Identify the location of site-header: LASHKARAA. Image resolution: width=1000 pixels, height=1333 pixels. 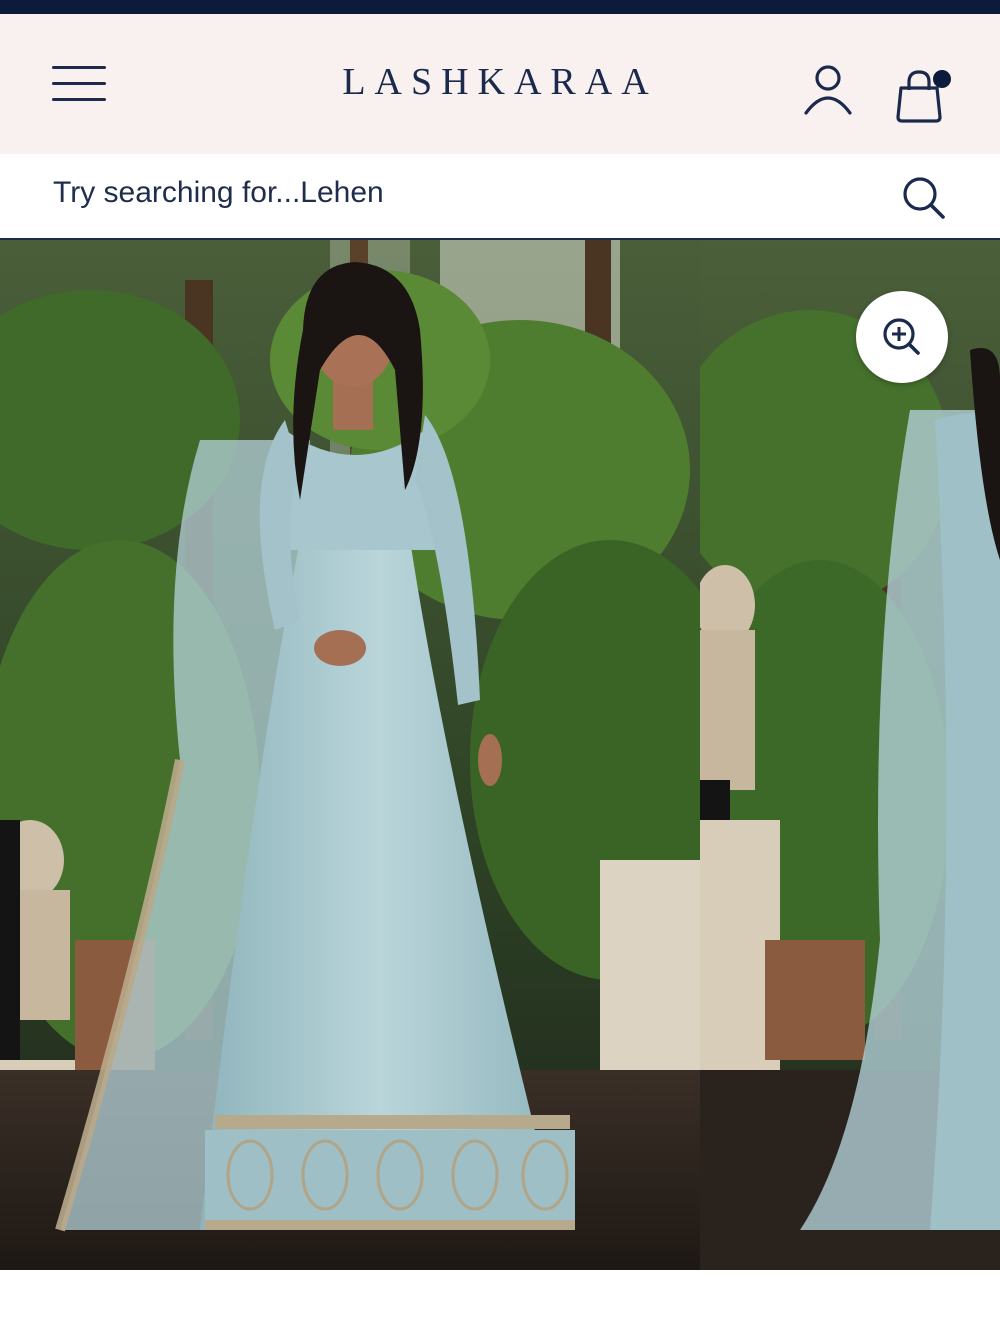
(500, 84).